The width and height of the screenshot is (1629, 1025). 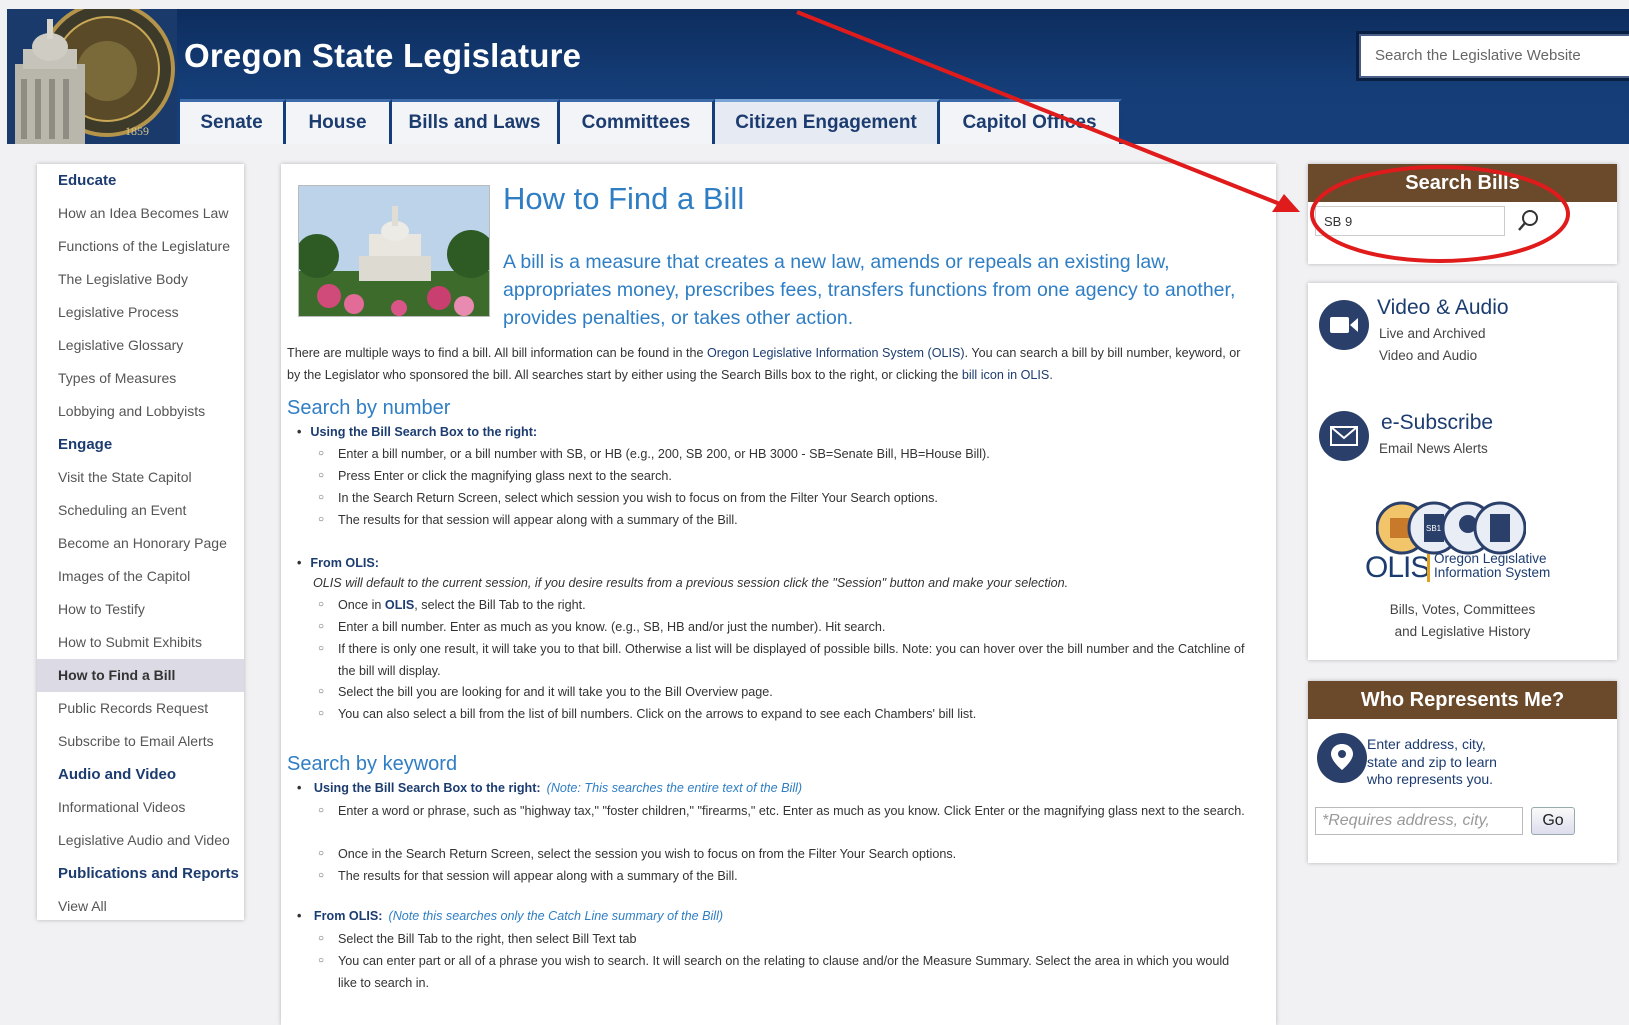 What do you see at coordinates (382, 56) in the screenshot?
I see `site-title: Oregon State Legislature` at bounding box center [382, 56].